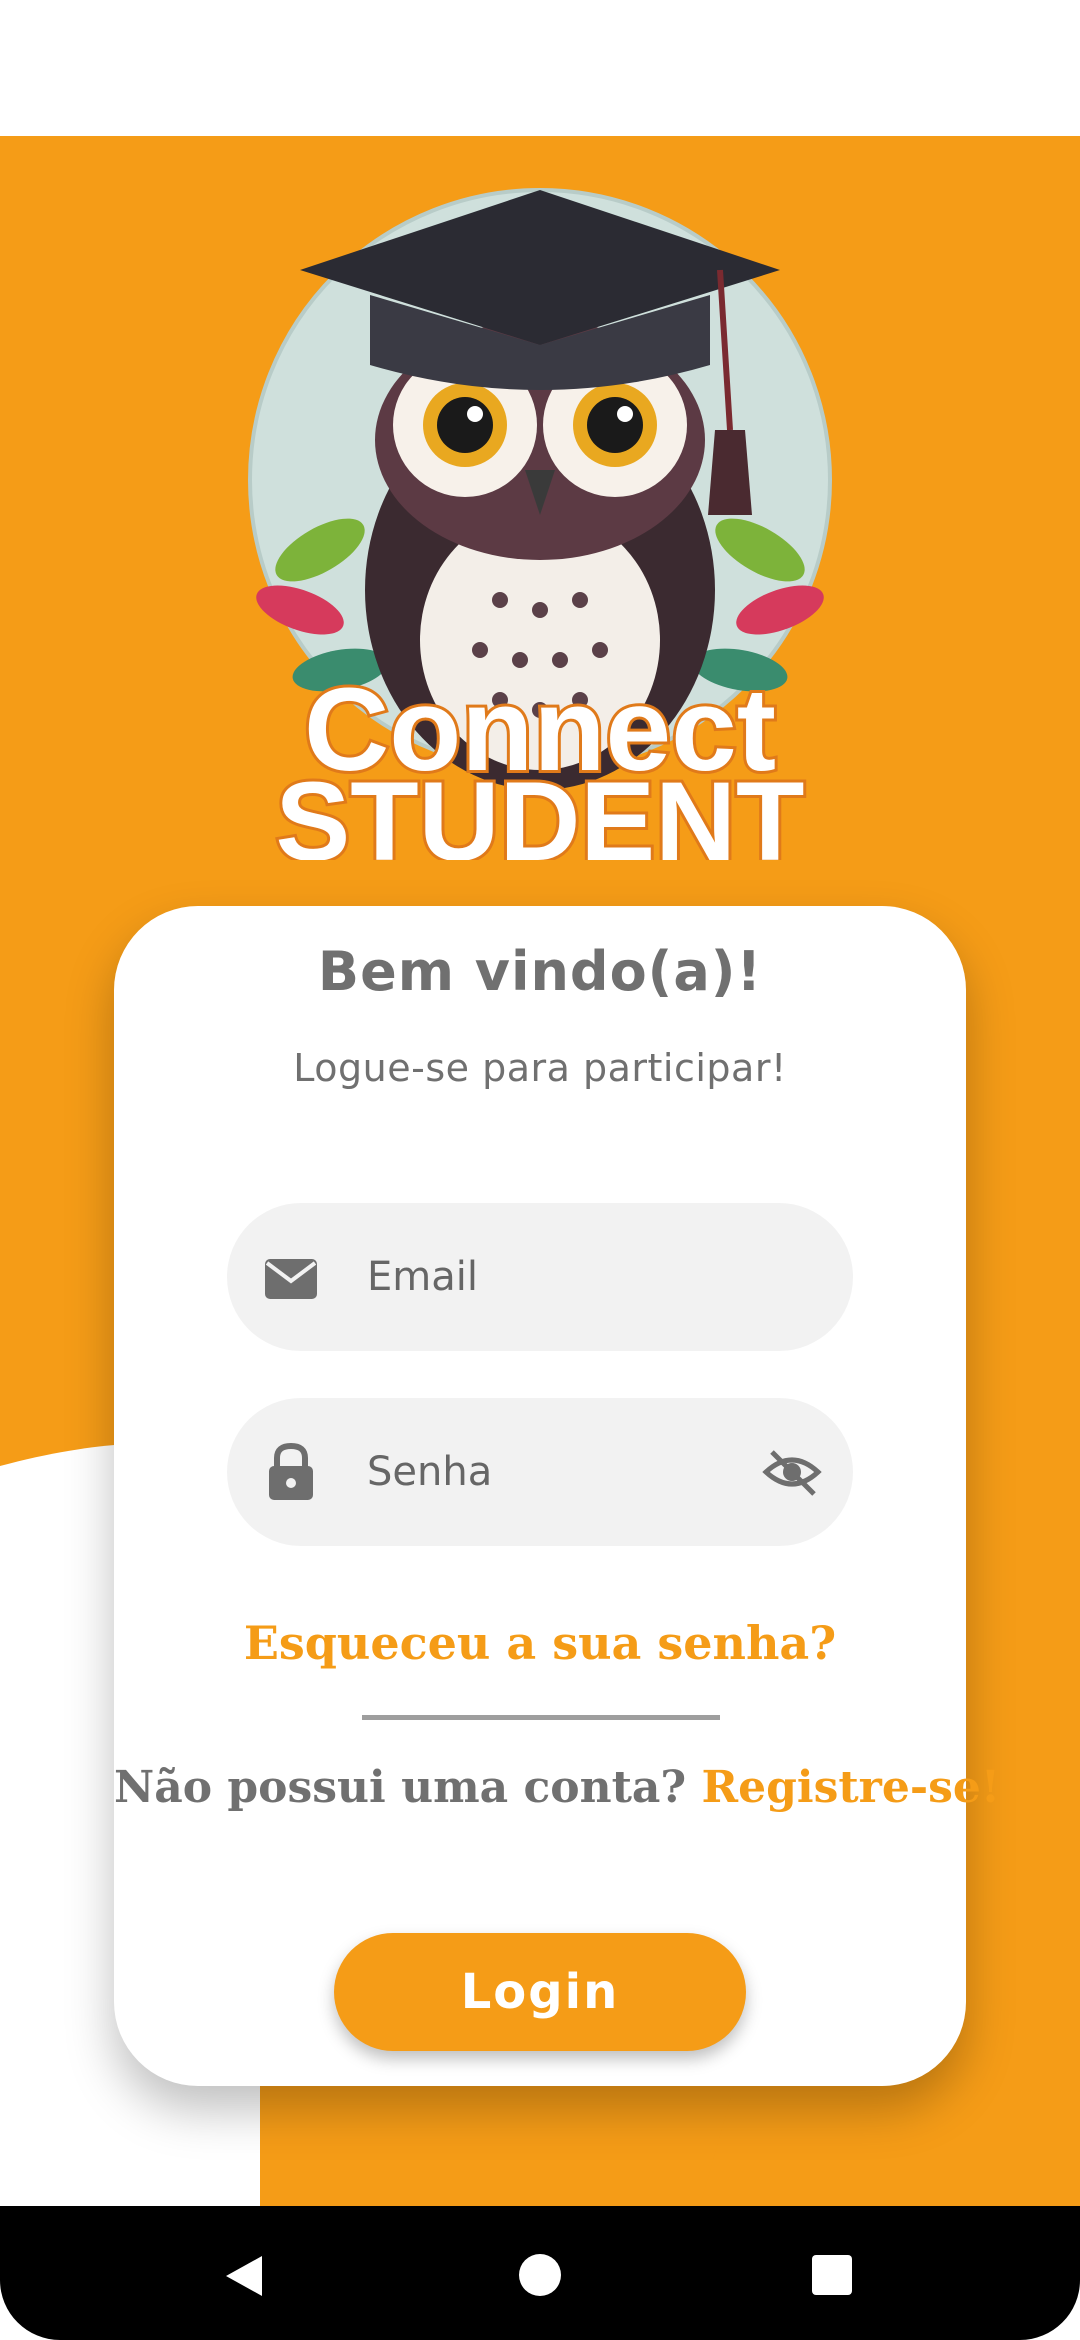  What do you see at coordinates (540, 1643) in the screenshot?
I see `forgot-password-link: Esqueceu a sua senha?` at bounding box center [540, 1643].